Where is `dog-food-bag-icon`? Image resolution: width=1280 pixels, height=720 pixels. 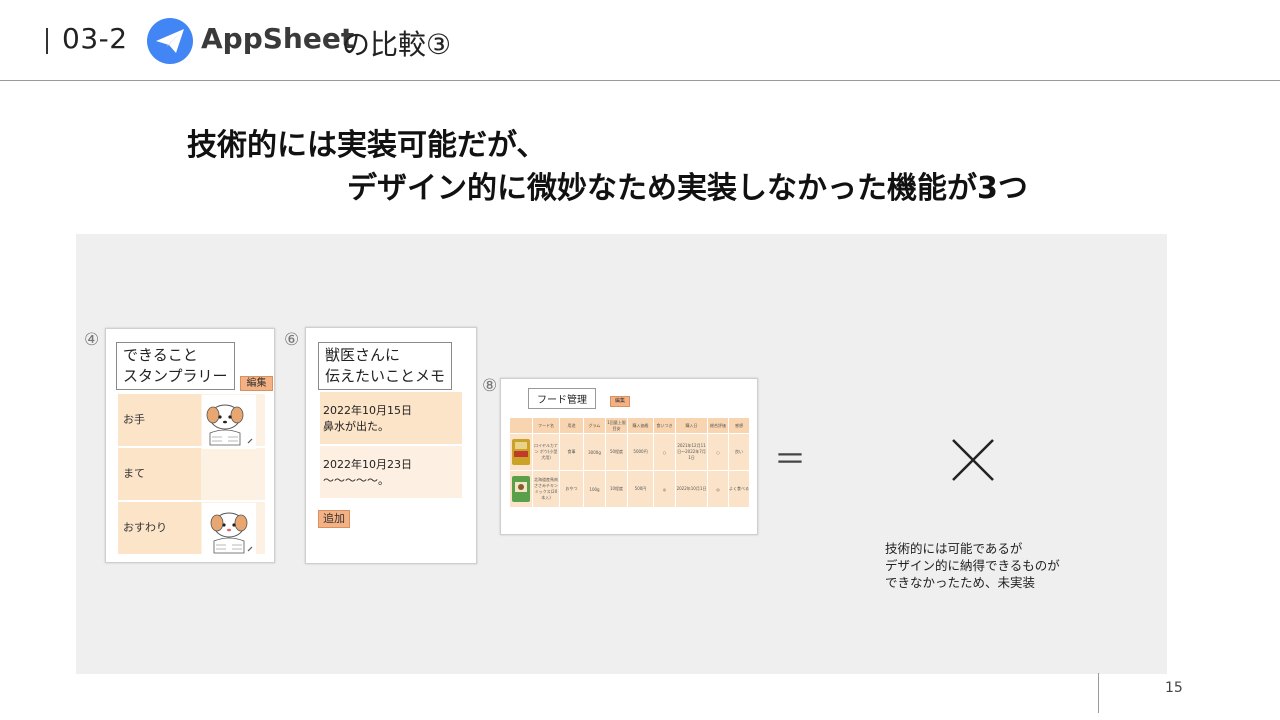
dog-food-bag-icon is located at coordinates (521, 452).